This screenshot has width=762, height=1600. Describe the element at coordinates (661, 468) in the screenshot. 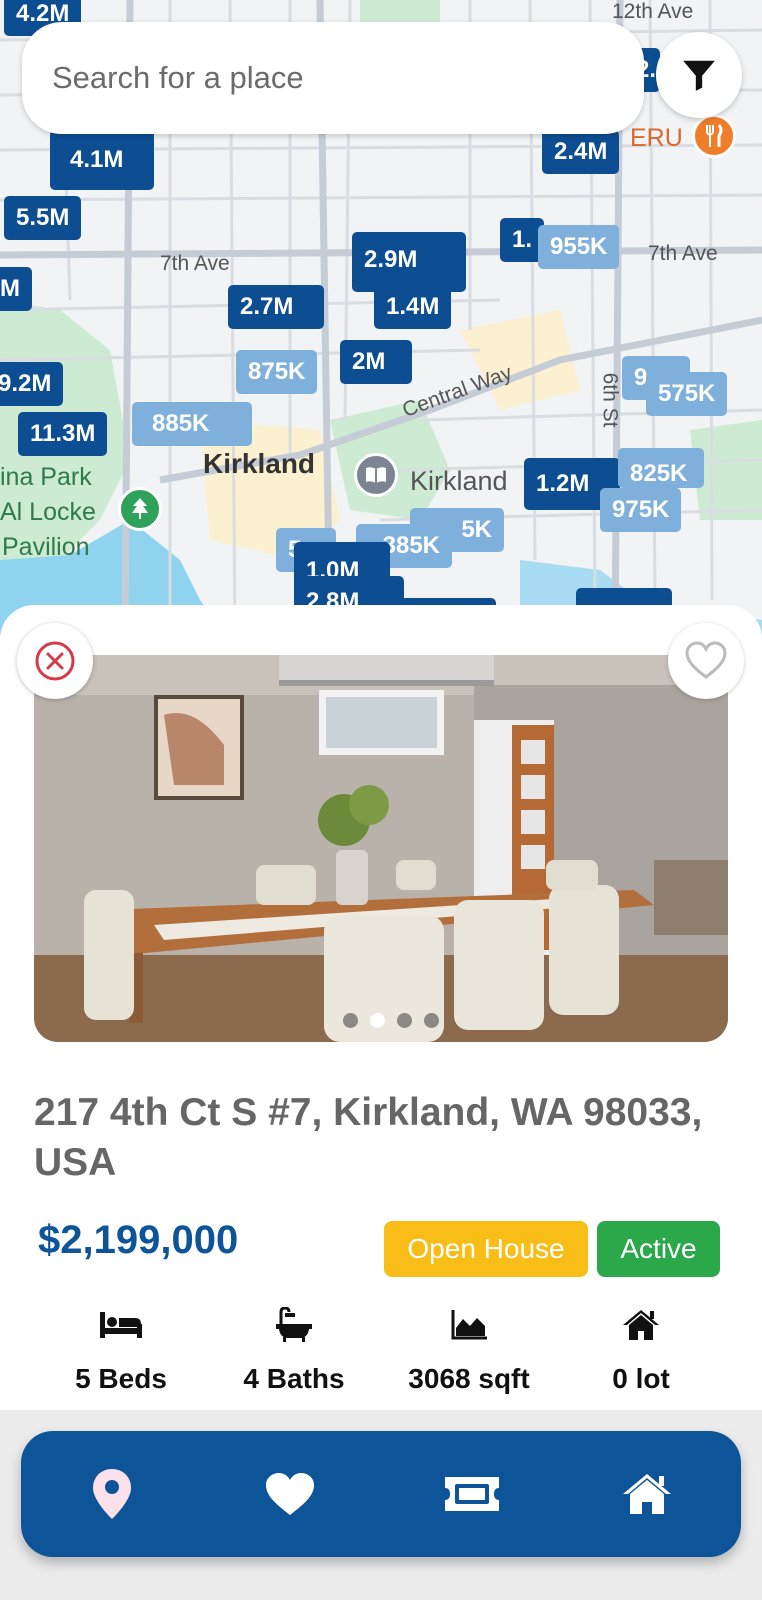

I see `price-pin: 825K` at that location.